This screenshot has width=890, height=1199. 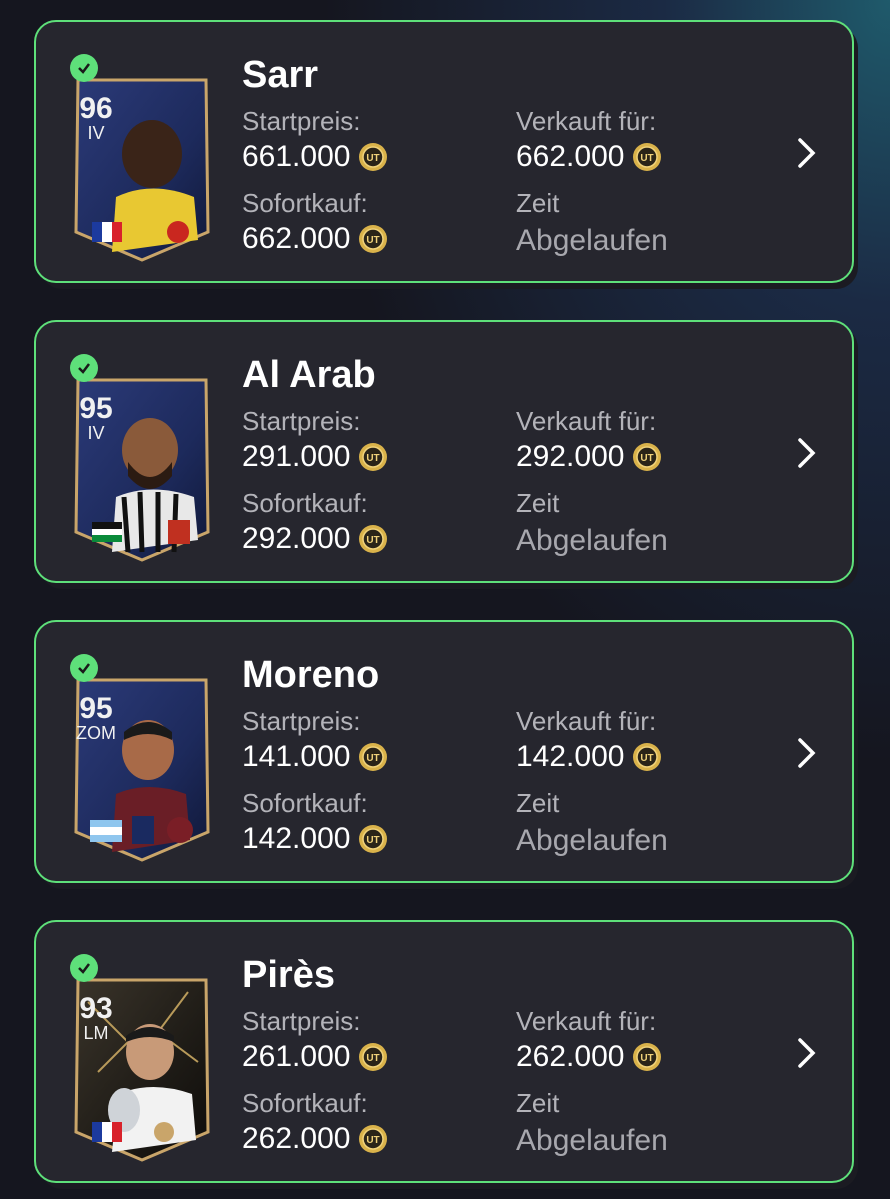 I want to click on buy-now-value: 142.000 UT, so click(x=315, y=839).